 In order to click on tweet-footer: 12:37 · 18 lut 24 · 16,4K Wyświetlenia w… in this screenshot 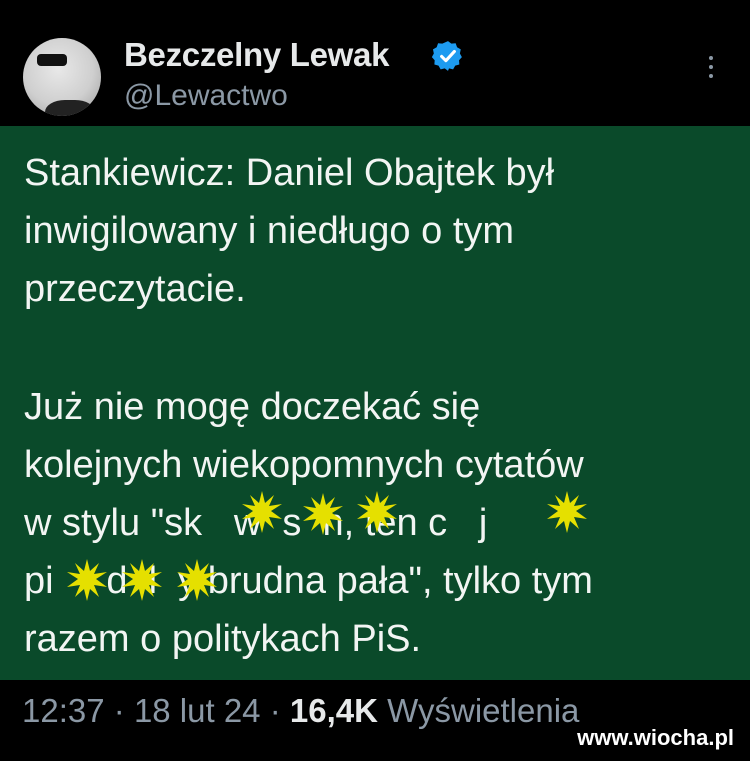, I will do `click(375, 720)`.